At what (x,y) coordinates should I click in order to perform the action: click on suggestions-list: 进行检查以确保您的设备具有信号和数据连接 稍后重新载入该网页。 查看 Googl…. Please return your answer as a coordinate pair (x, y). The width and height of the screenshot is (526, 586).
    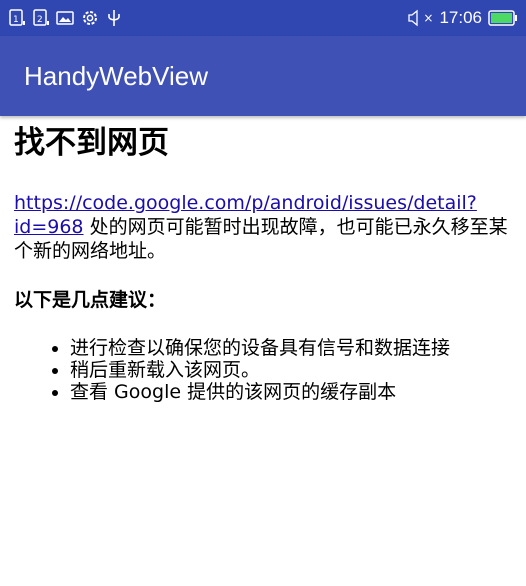
    Looking at the image, I should click on (263, 370).